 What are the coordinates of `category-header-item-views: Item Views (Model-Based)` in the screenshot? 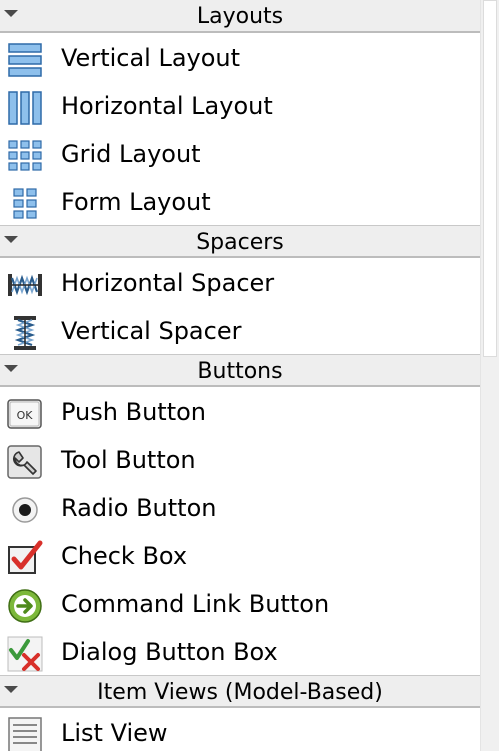 It's located at (240, 691).